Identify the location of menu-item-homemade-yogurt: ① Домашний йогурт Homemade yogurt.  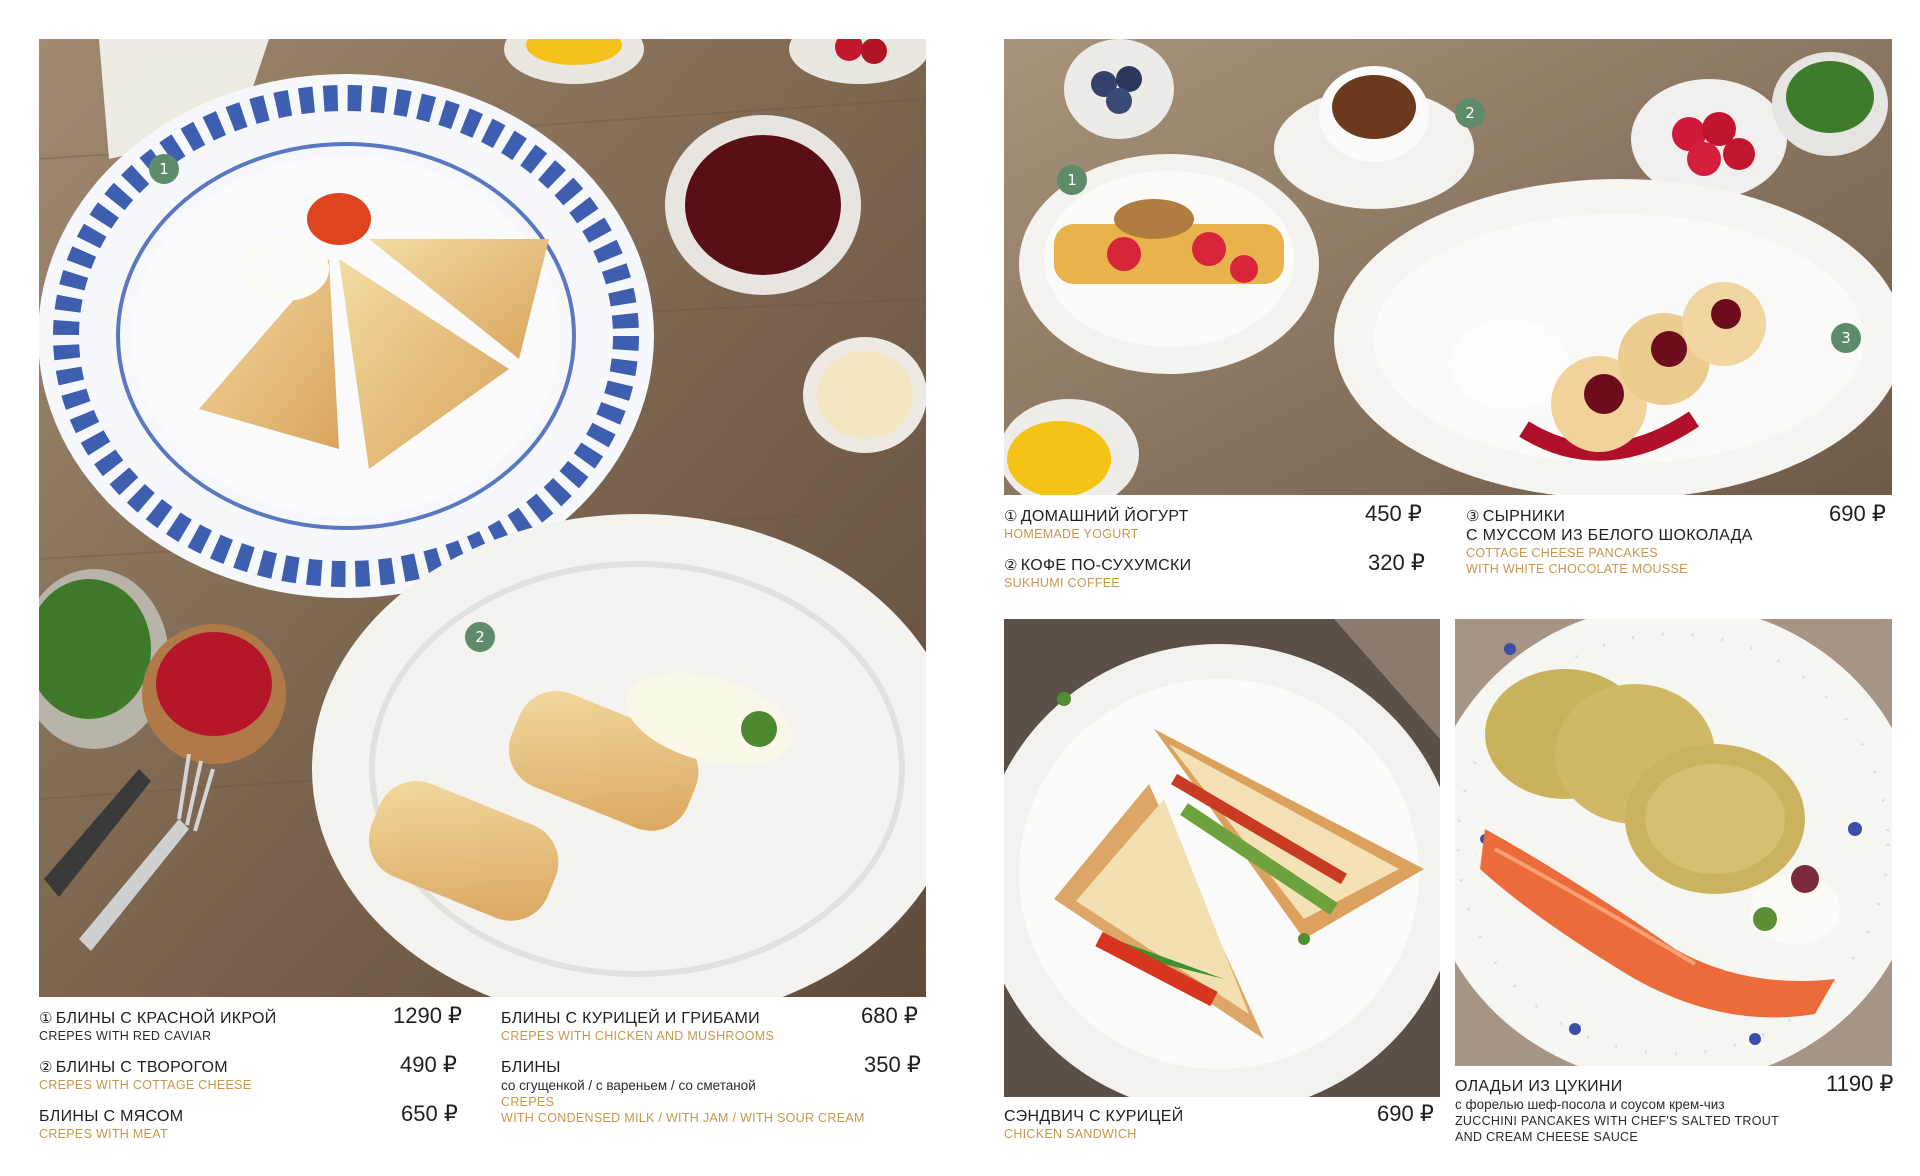
(1096, 524).